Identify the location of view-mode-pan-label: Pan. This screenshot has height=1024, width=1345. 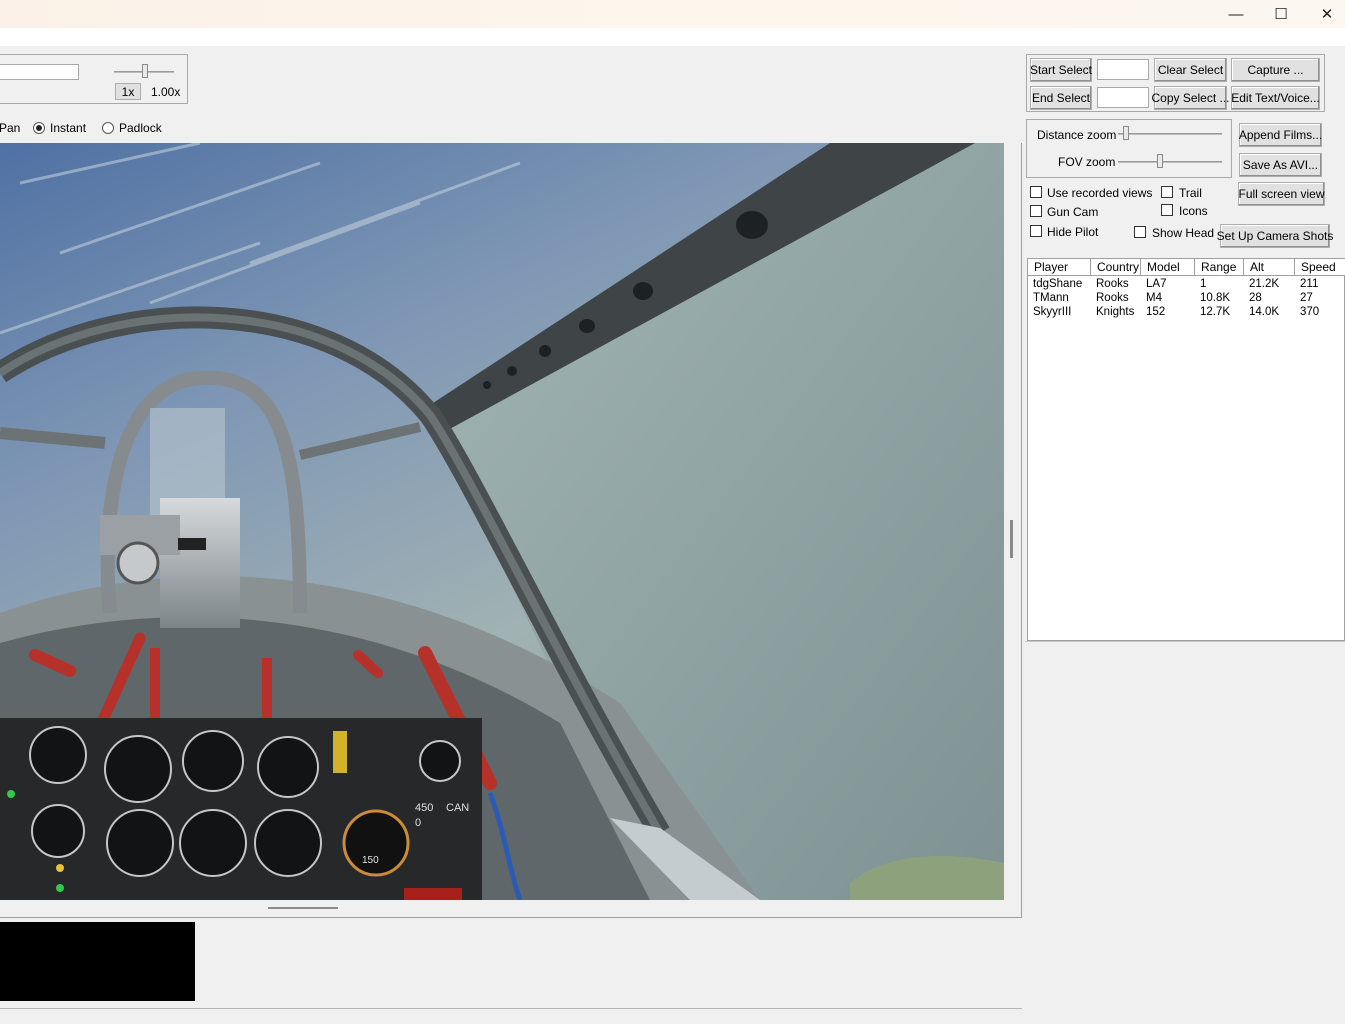
(10, 128).